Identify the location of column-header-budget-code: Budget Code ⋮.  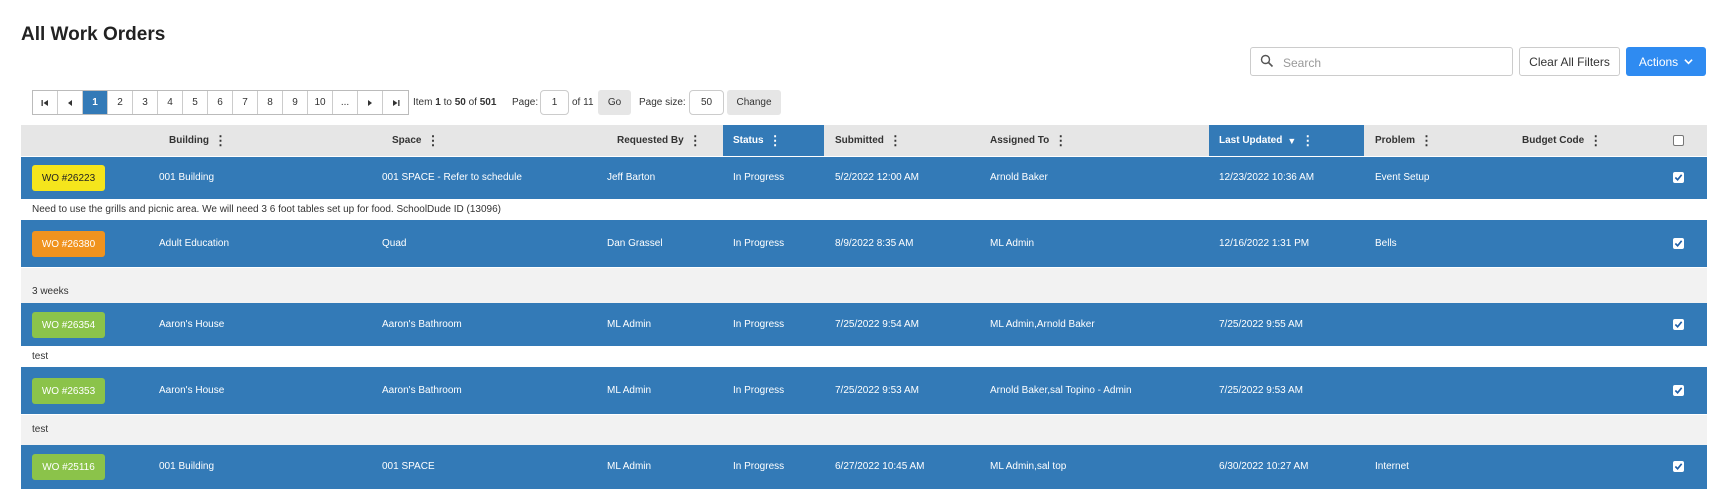
(1587, 140).